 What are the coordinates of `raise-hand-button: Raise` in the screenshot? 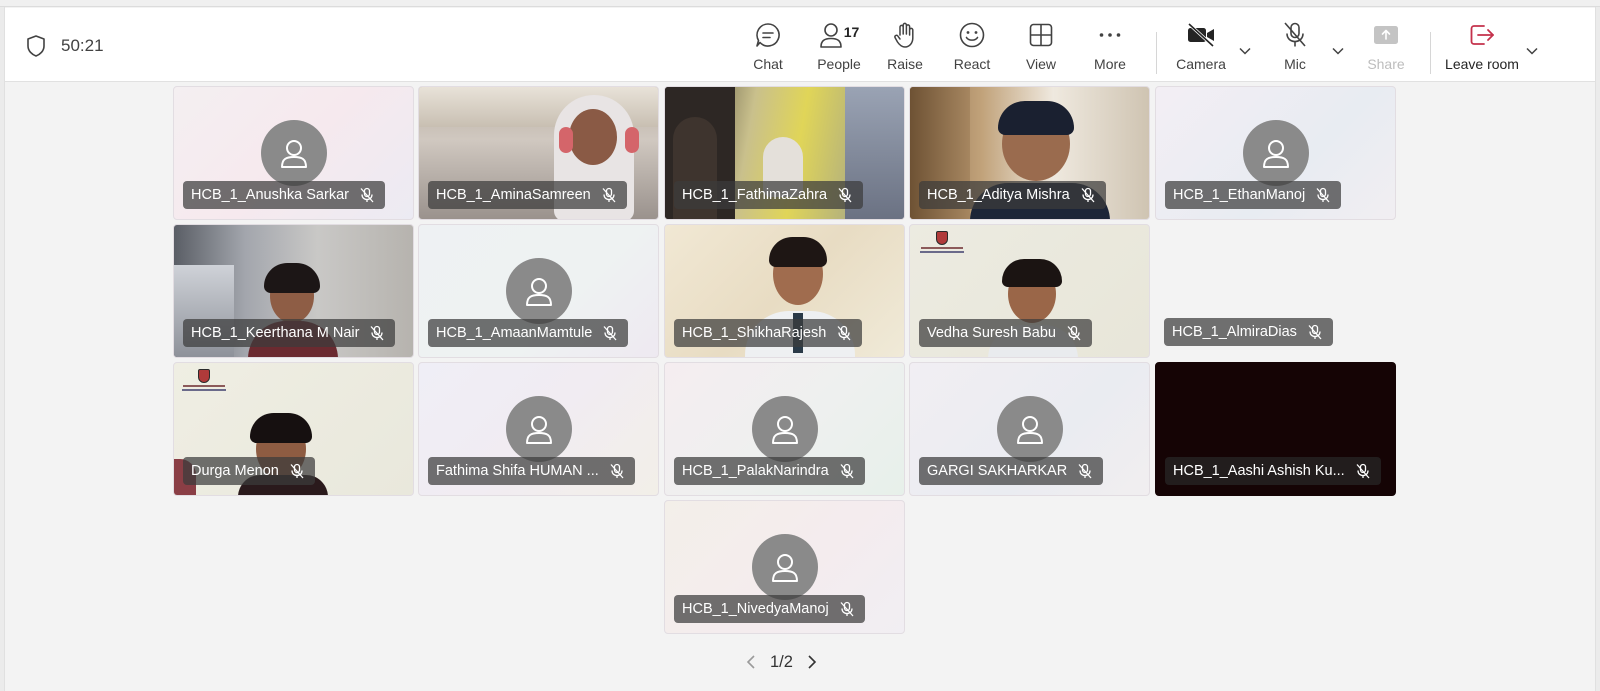 It's located at (905, 50).